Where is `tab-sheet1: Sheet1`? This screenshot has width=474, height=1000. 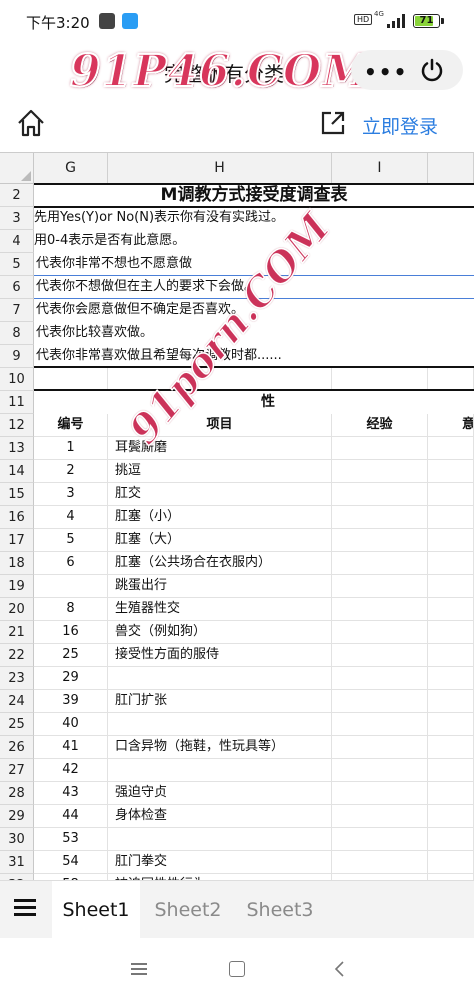
tab-sheet1: Sheet1 is located at coordinates (96, 909).